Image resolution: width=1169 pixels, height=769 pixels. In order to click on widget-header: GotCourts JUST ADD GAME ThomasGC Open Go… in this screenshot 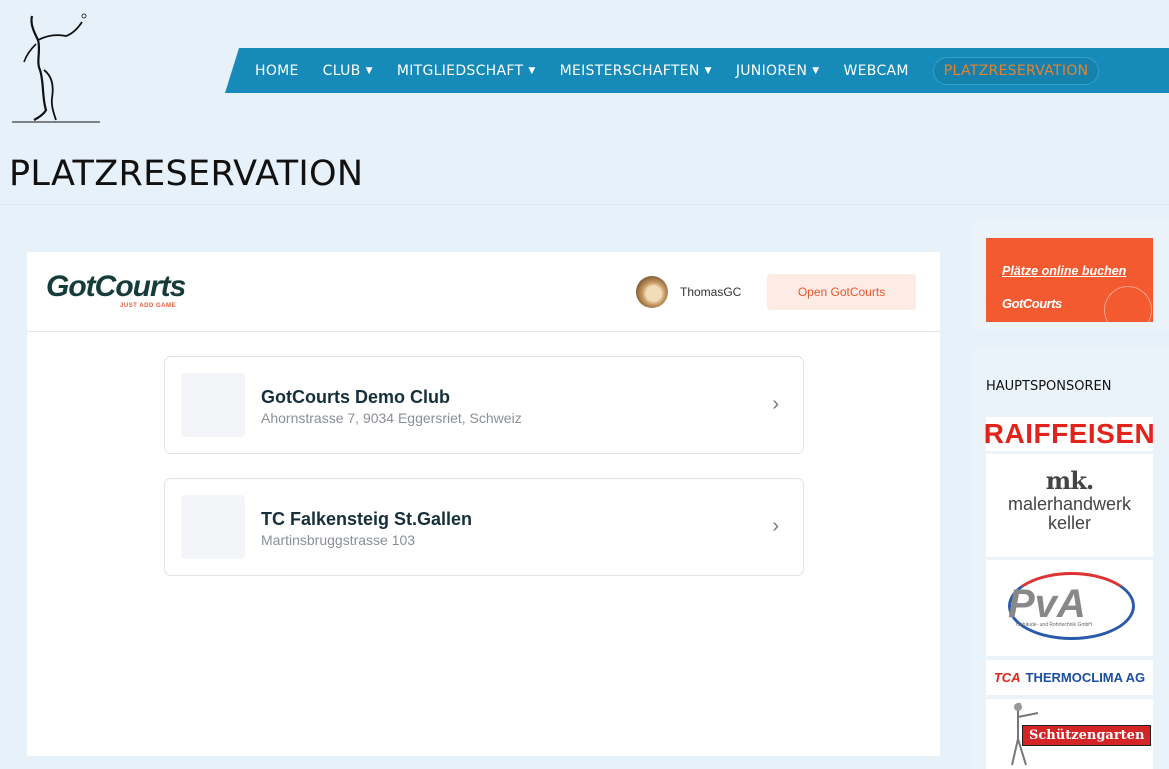, I will do `click(483, 292)`.